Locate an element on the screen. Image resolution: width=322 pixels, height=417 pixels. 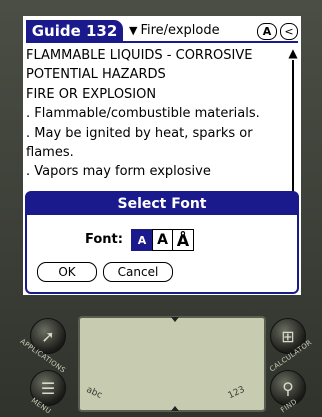
font-option-large: Å is located at coordinates (183, 240).